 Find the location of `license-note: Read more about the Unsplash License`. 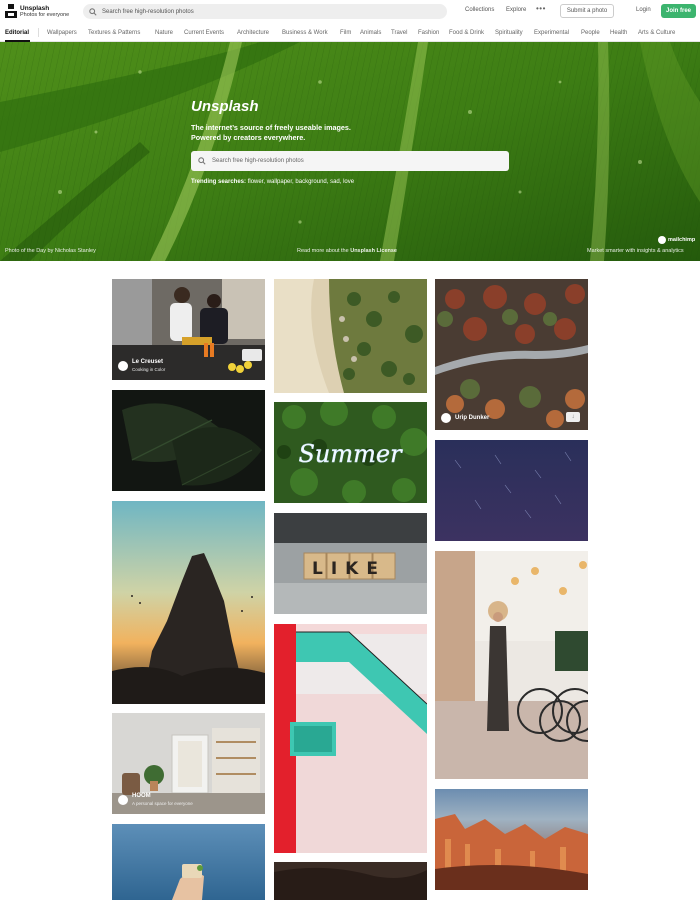

license-note: Read more about the Unsplash License is located at coordinates (347, 251).